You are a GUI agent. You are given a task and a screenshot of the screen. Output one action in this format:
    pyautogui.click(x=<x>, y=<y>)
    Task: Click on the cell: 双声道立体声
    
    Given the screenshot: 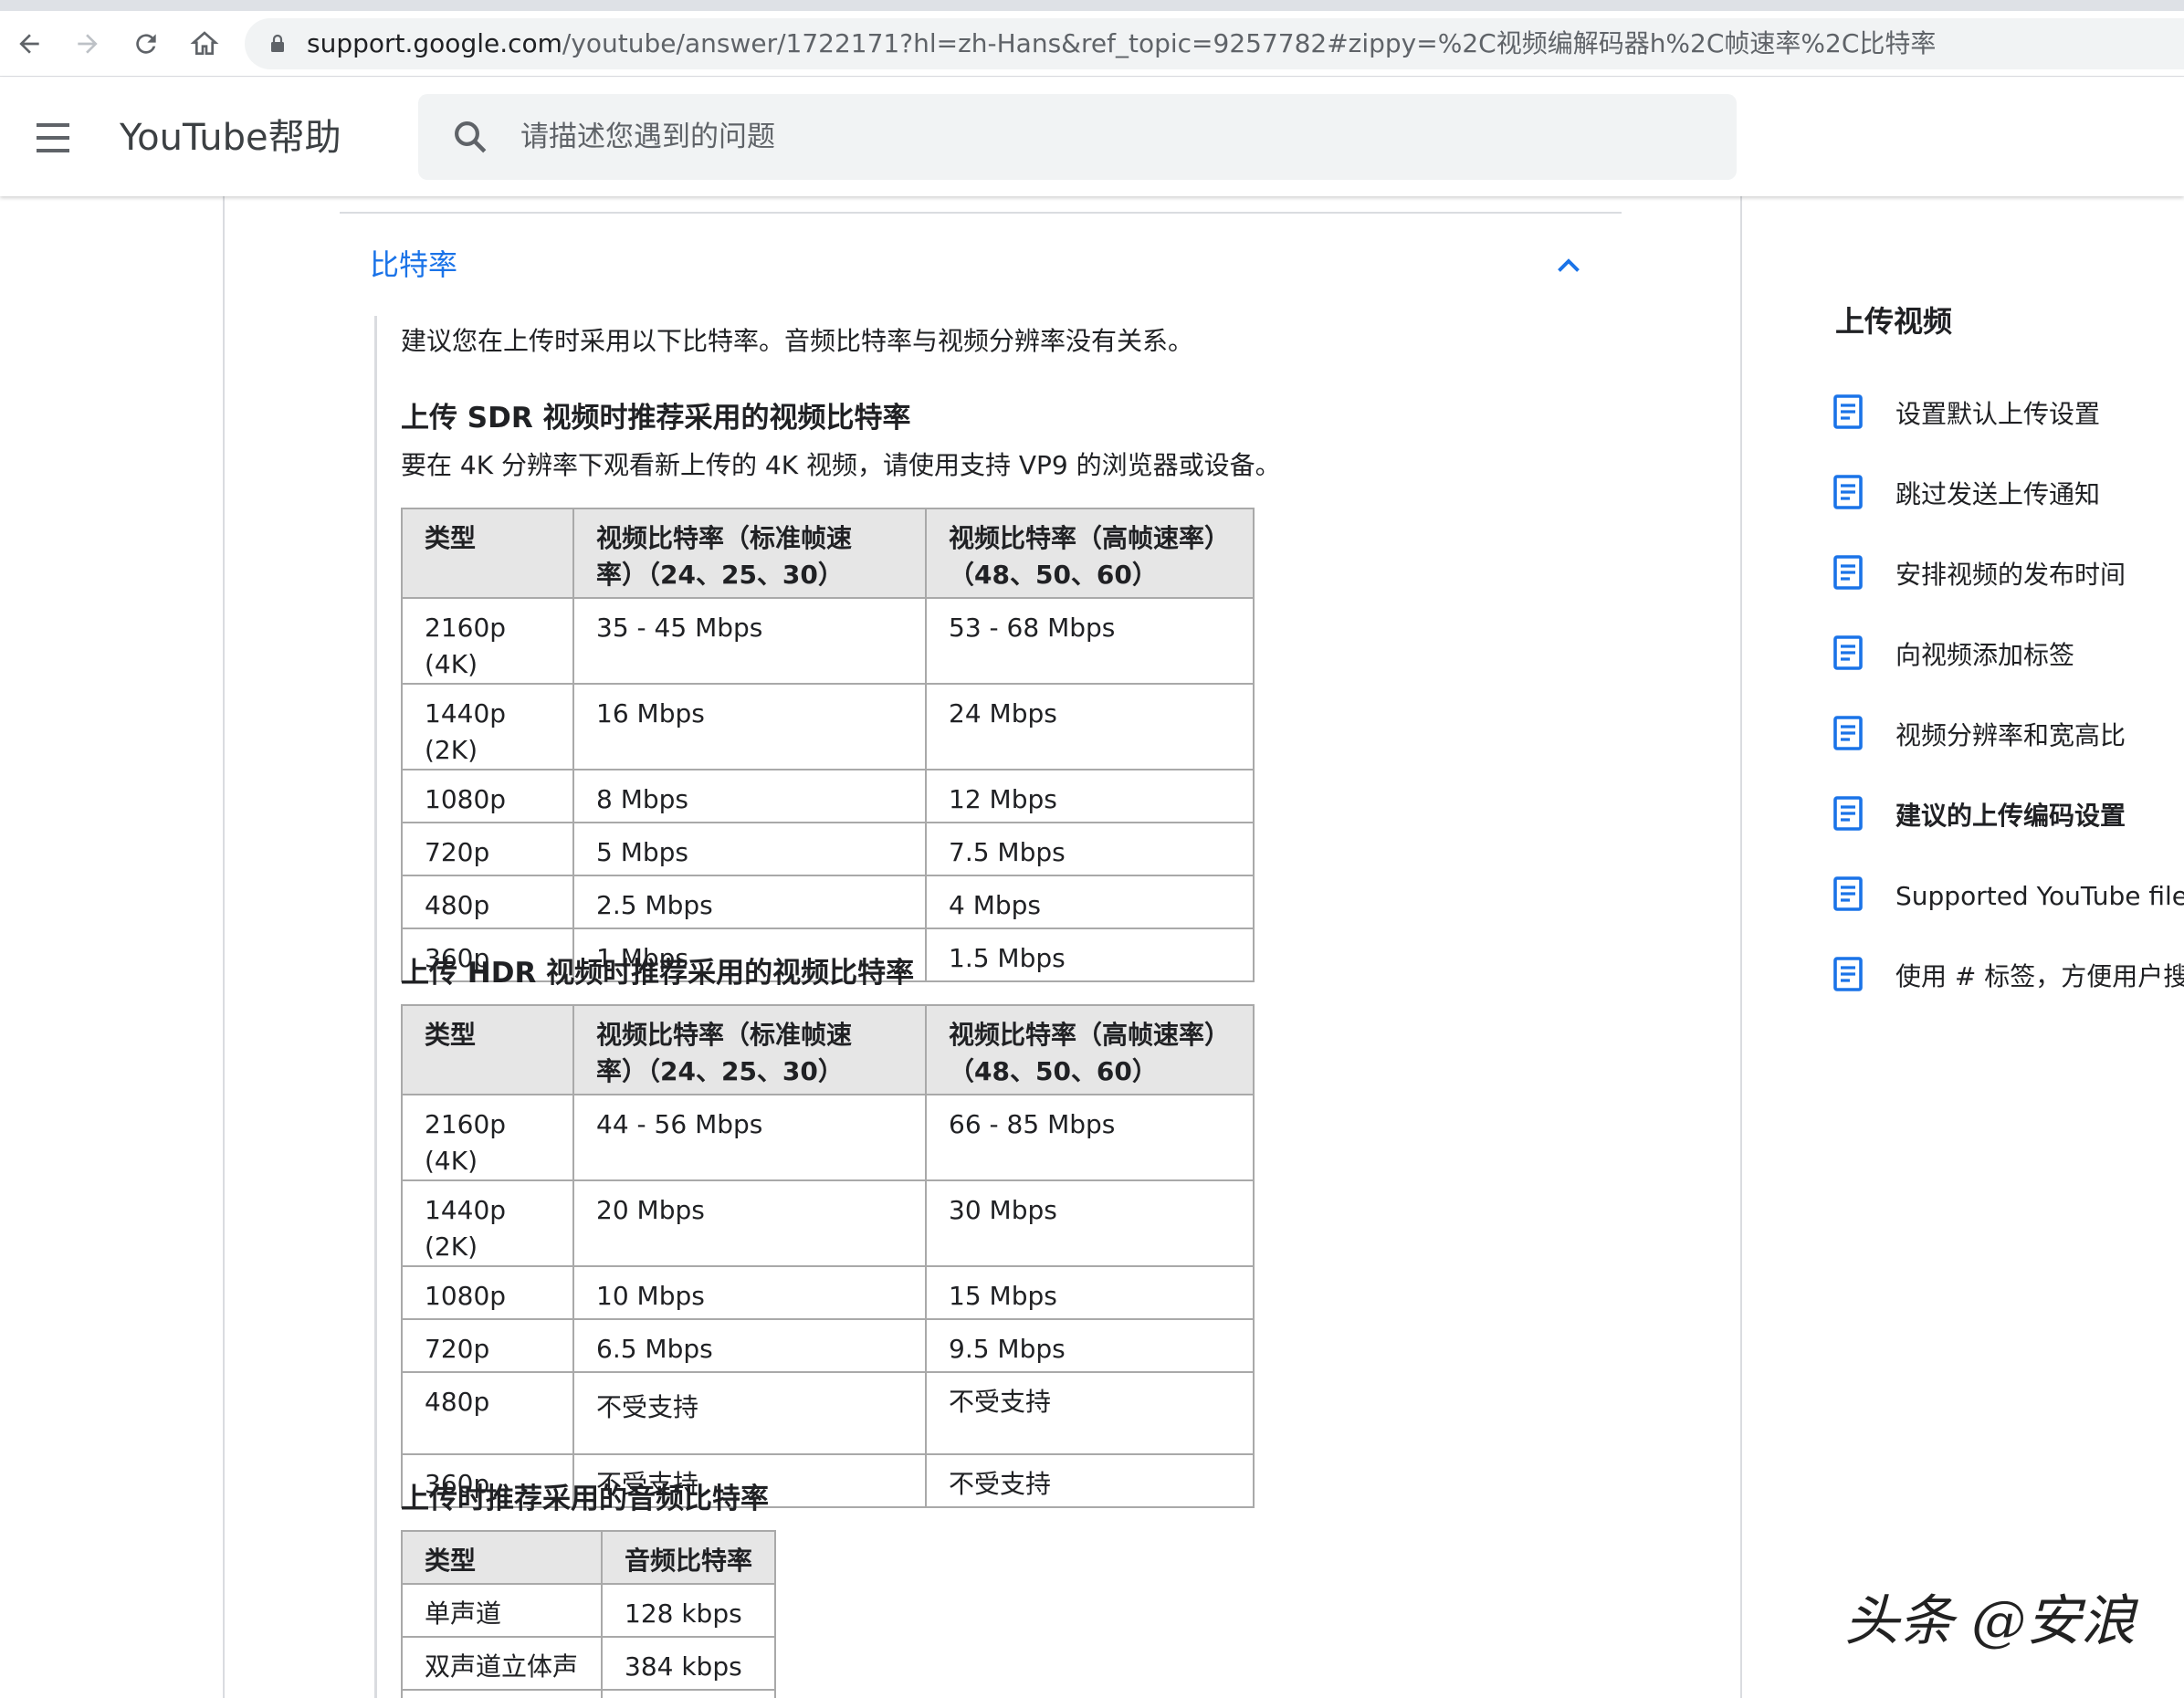 What is the action you would take?
    pyautogui.click(x=502, y=1663)
    